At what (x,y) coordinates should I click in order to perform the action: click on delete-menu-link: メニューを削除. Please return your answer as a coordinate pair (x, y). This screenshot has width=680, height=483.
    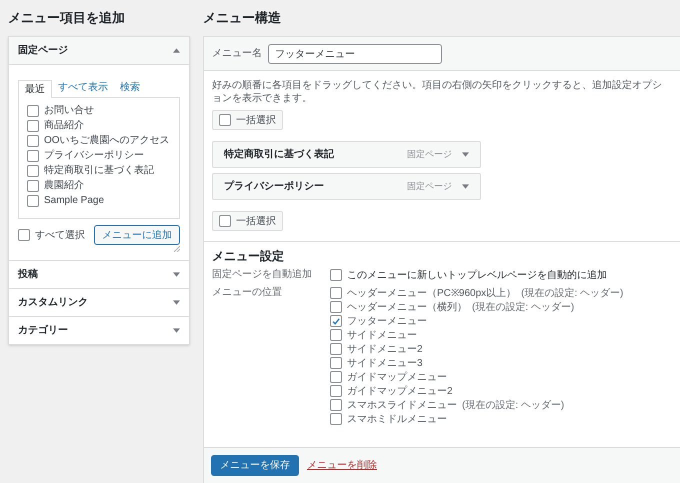
    Looking at the image, I should click on (342, 465).